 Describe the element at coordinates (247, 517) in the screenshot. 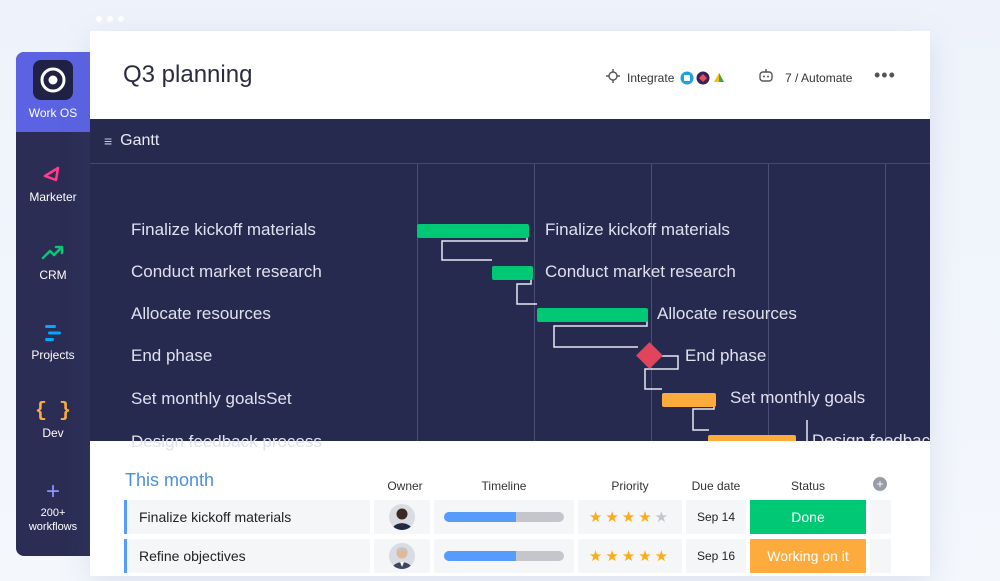

I see `item-name: Finalize kickoff materials` at that location.